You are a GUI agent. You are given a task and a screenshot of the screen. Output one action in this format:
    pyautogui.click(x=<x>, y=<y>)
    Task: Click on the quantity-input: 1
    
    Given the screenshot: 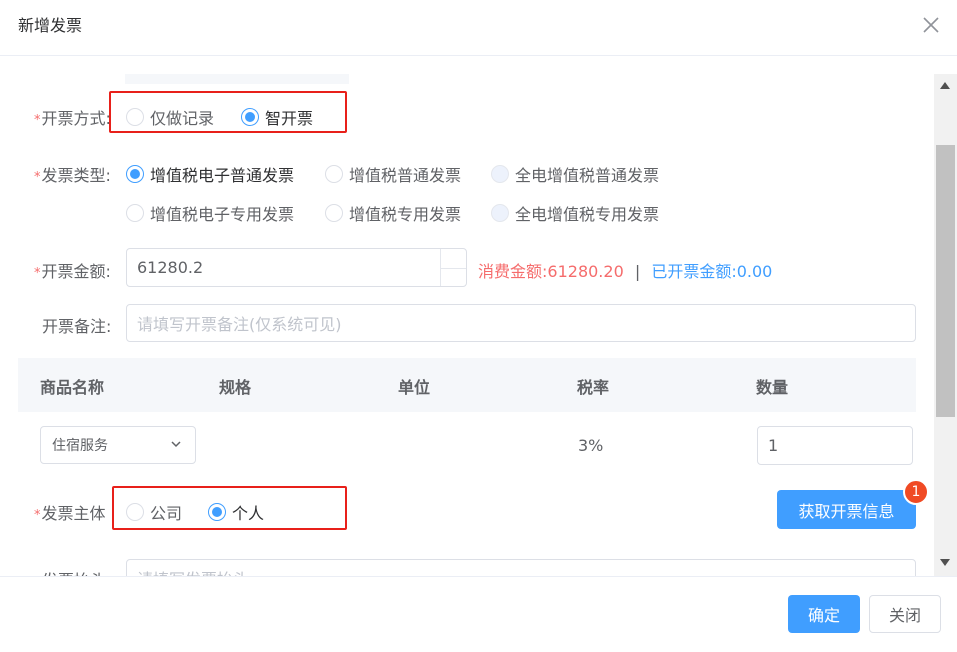 What is the action you would take?
    pyautogui.click(x=835, y=445)
    